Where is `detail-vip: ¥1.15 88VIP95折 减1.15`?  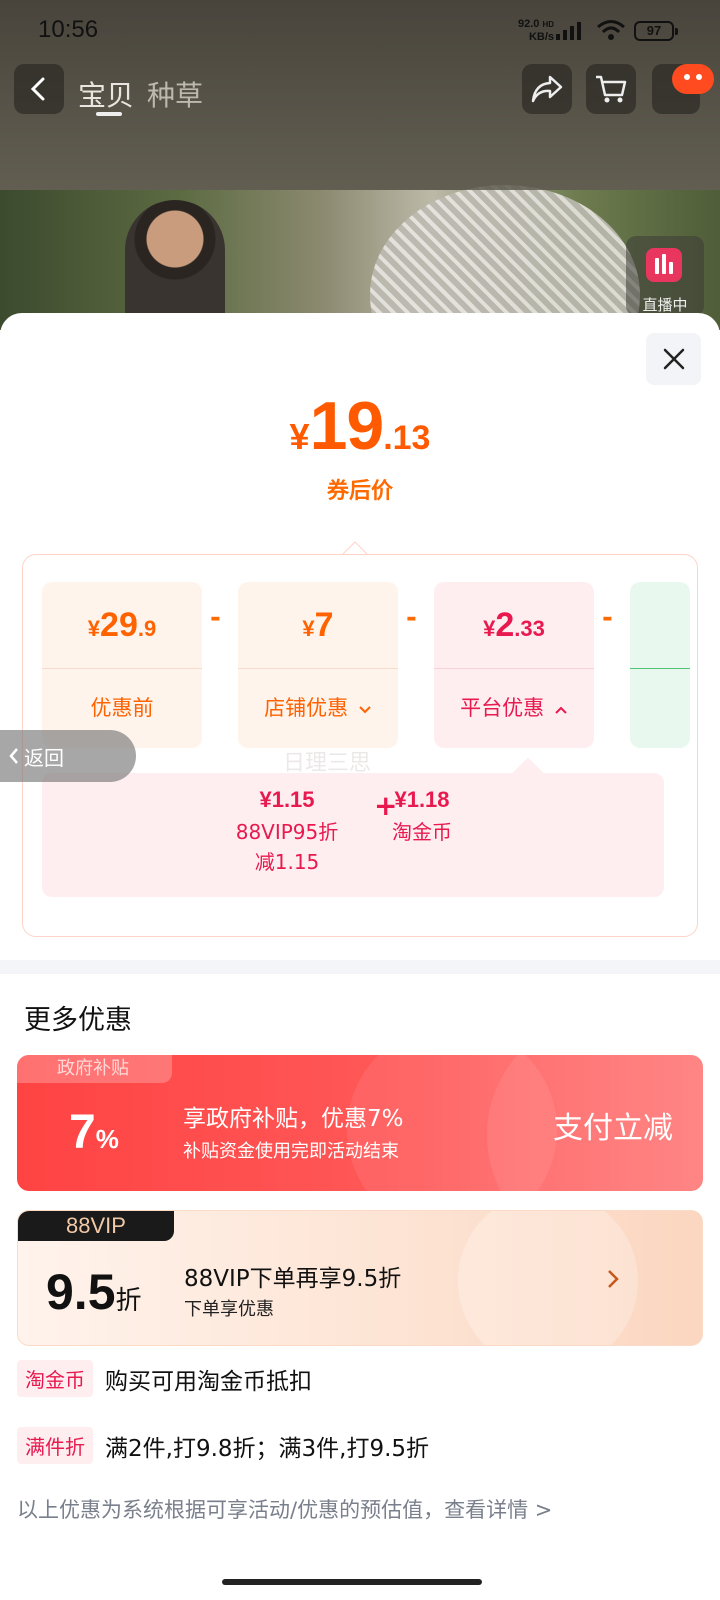 detail-vip: ¥1.15 88VIP95折 减1.15 is located at coordinates (287, 832).